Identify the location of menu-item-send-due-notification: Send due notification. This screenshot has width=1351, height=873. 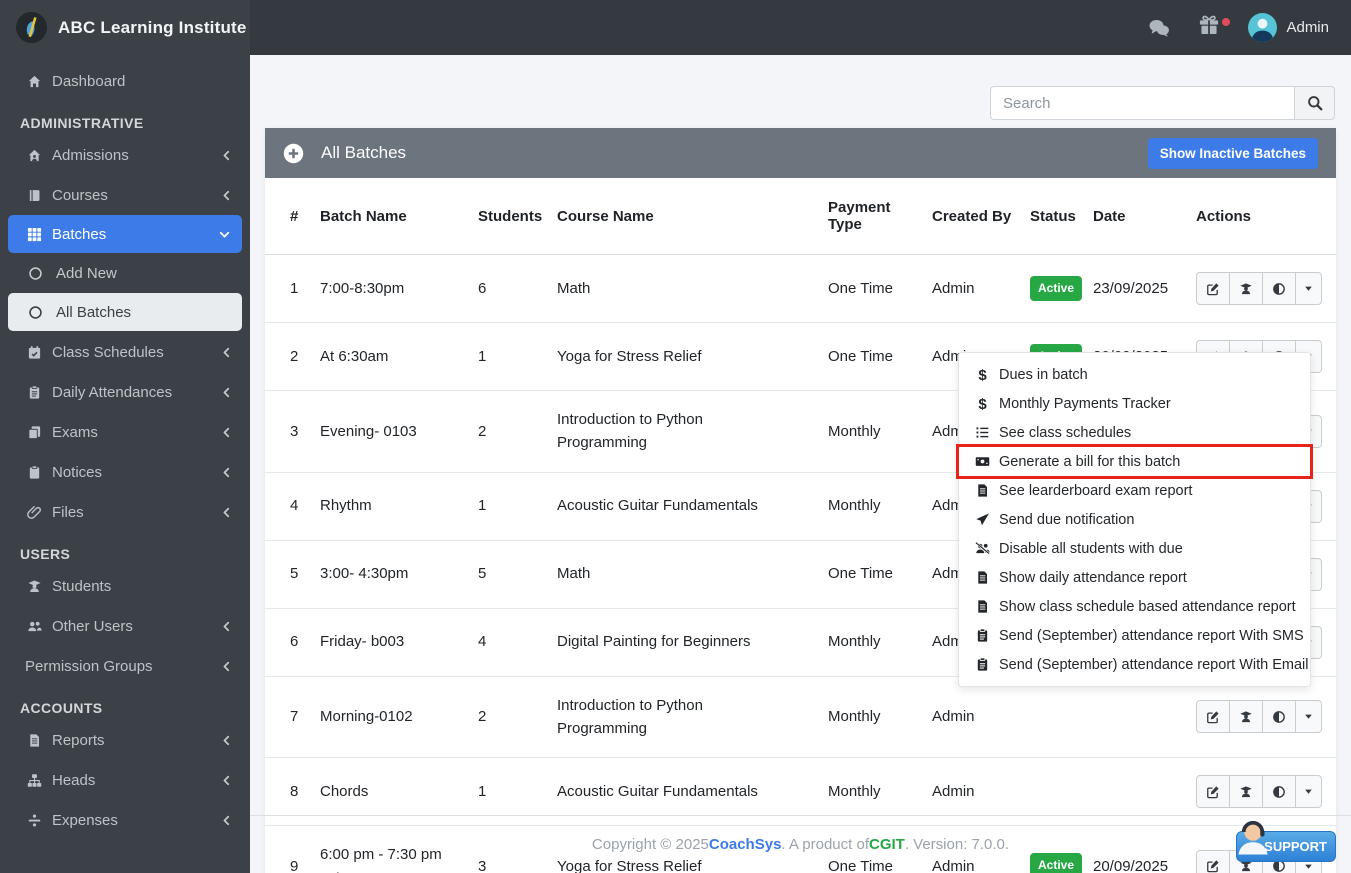
(1134, 519).